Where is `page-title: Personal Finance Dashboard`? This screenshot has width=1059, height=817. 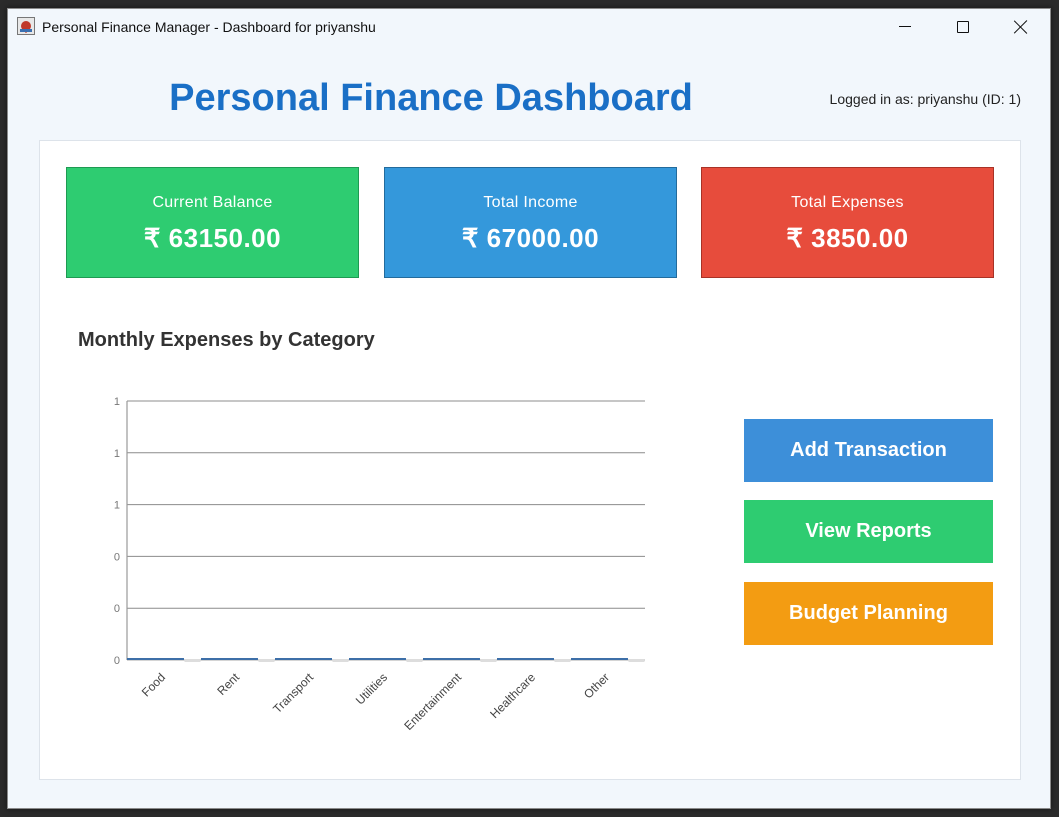
page-title: Personal Finance Dashboard is located at coordinates (431, 98).